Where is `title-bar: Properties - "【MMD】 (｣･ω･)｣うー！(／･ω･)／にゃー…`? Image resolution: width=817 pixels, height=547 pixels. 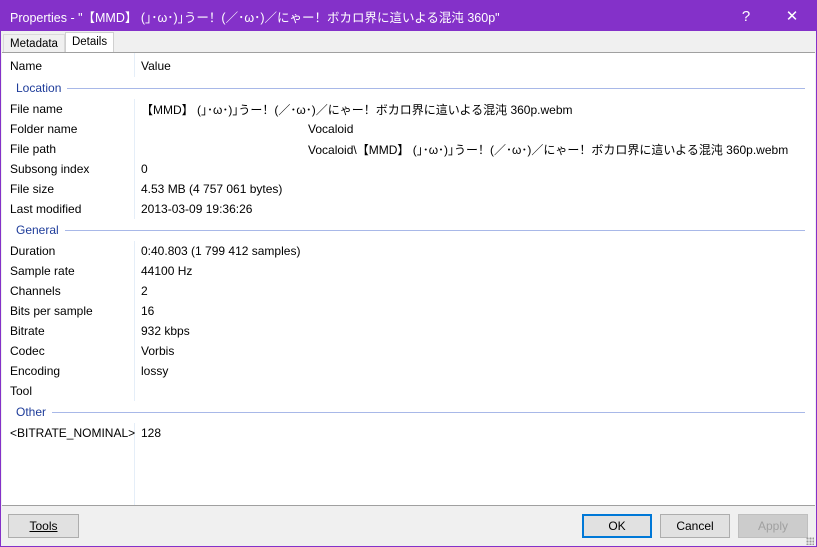
title-bar: Properties - "【MMD】 (｣･ω･)｣うー！(／･ω･)／にゃー… is located at coordinates (408, 16).